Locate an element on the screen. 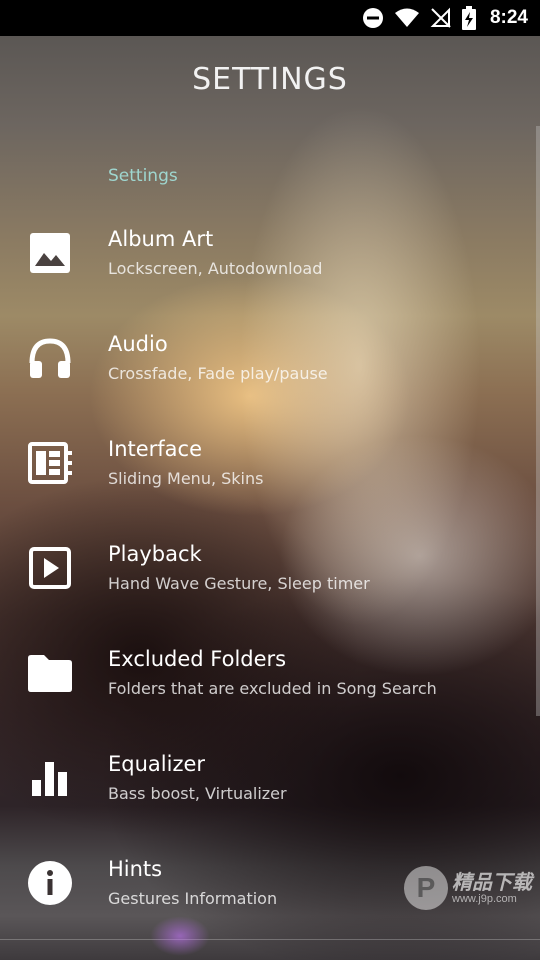  item-subtitle: Hand Wave Gesture, Sleep timer is located at coordinates (239, 583).